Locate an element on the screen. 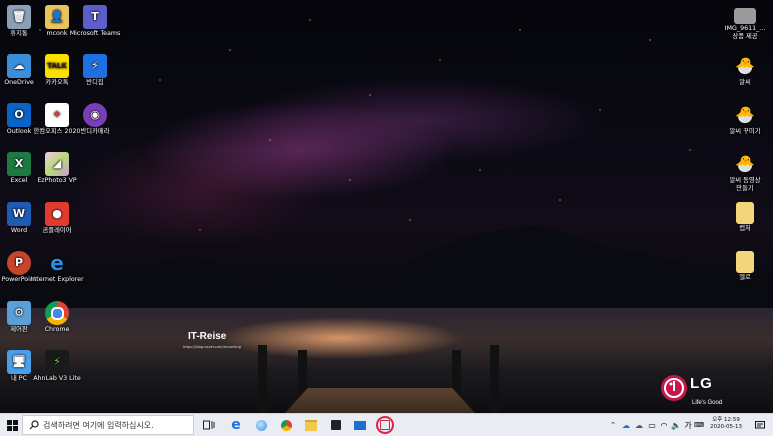  bandicam-icon: ◉ is located at coordinates (95, 115).